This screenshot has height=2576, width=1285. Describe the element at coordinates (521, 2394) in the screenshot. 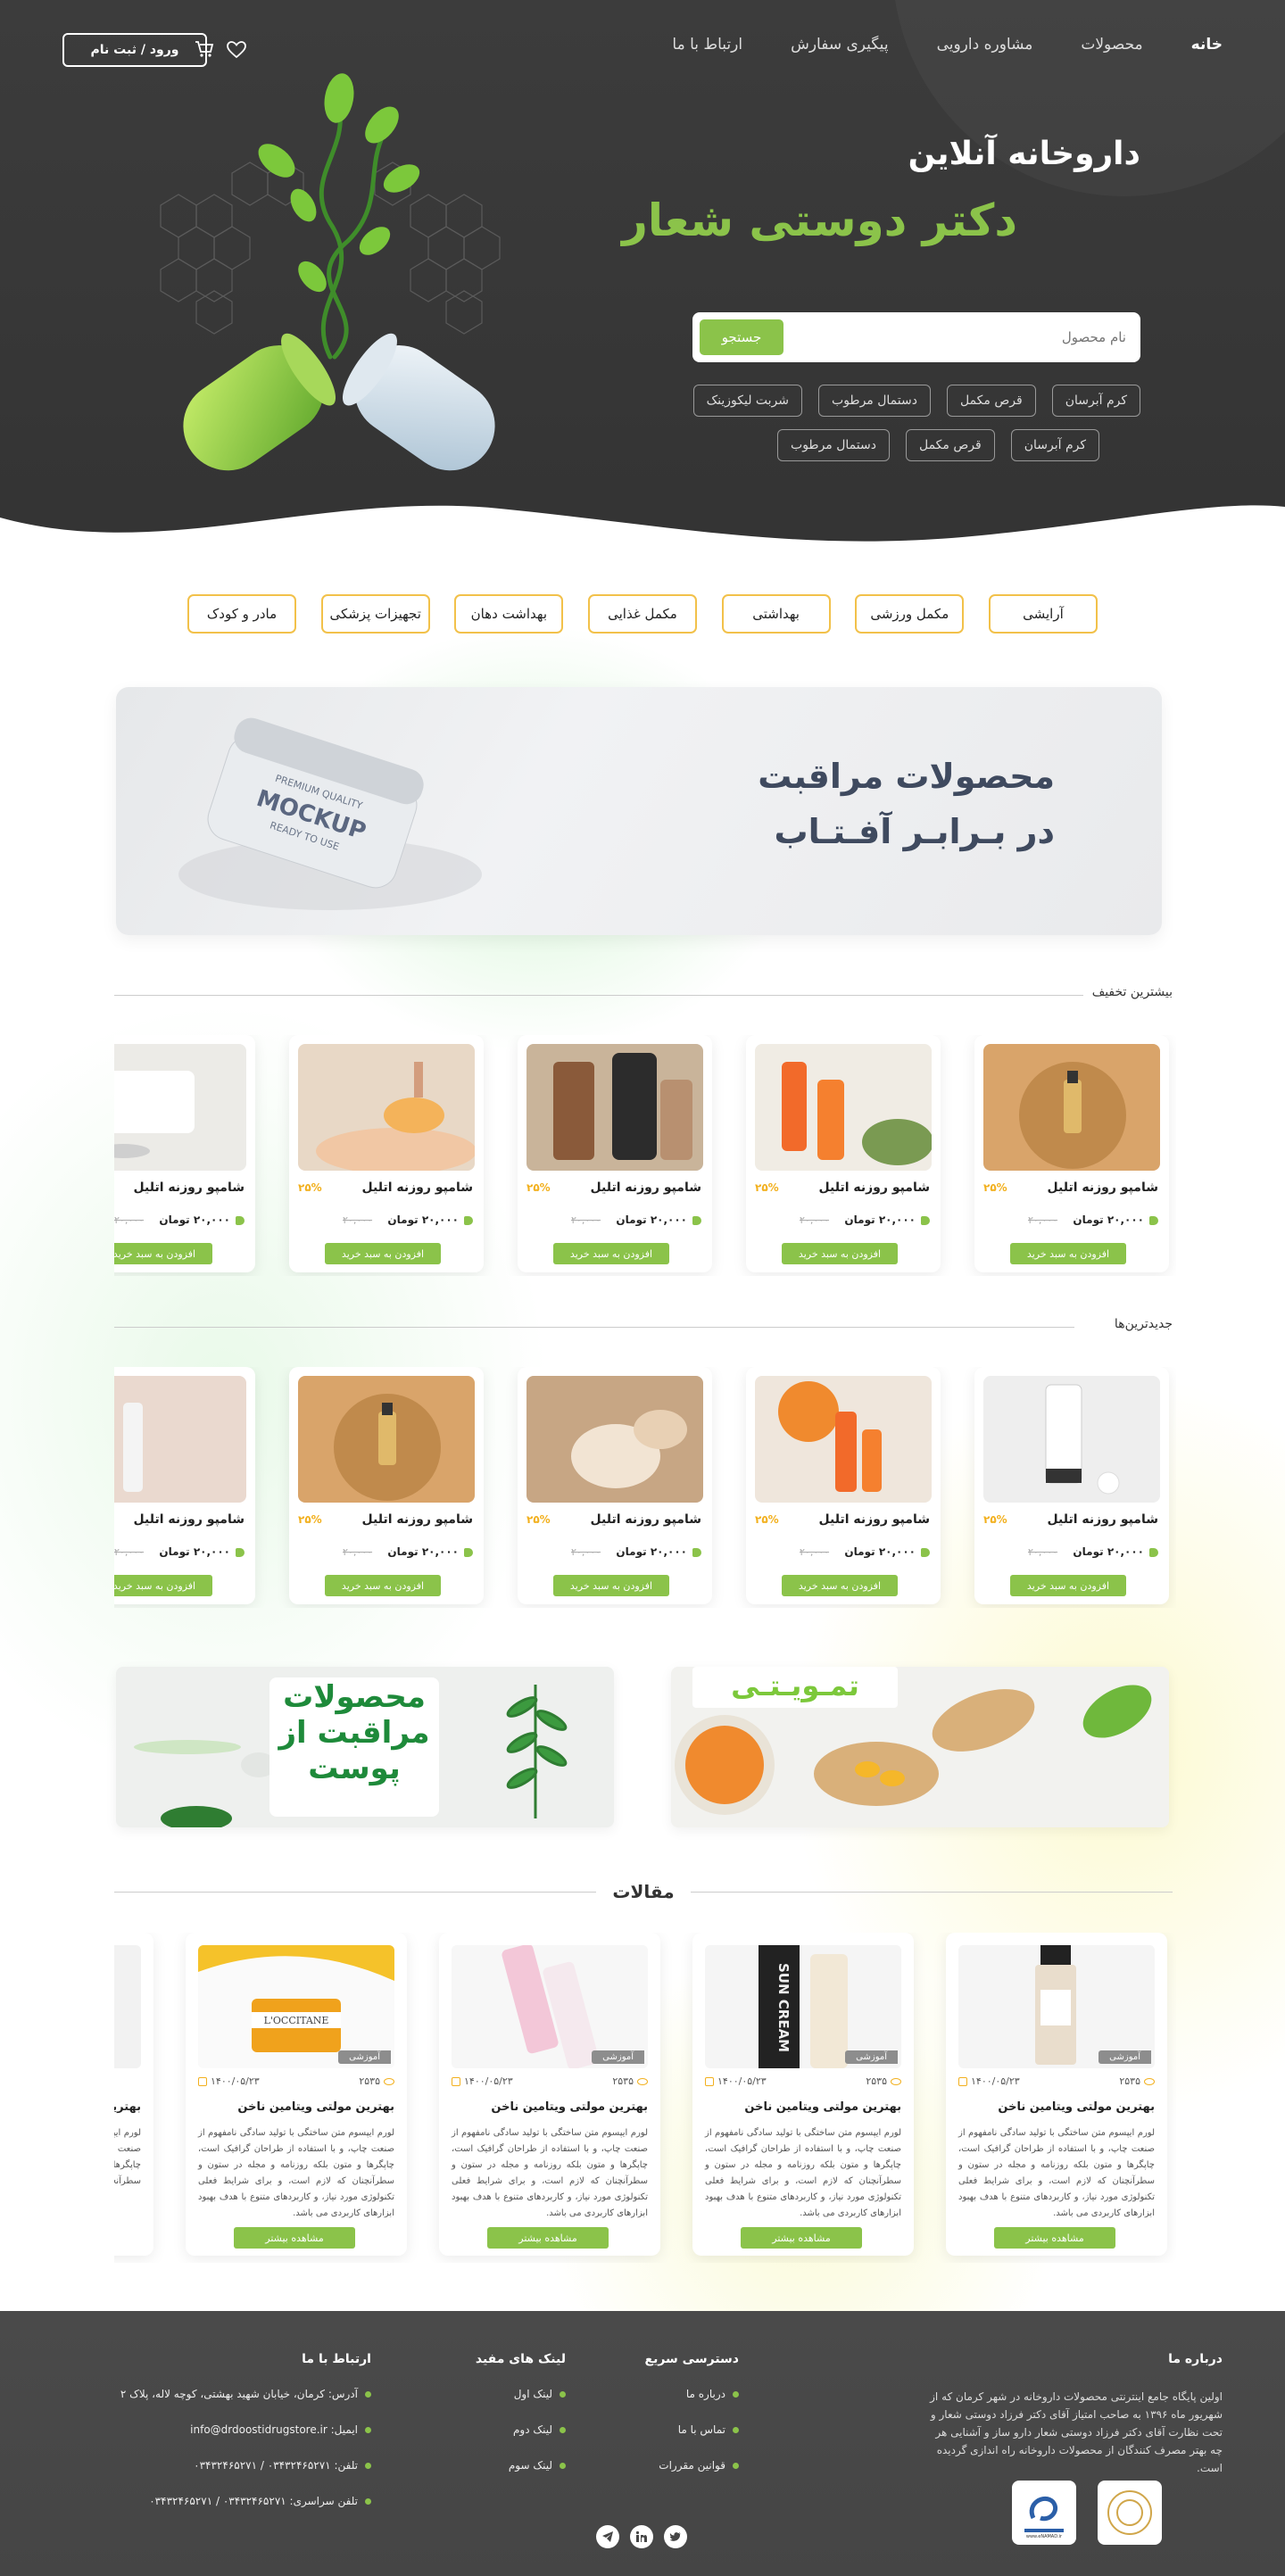

I see `footer-useful-link: لینک اول` at that location.